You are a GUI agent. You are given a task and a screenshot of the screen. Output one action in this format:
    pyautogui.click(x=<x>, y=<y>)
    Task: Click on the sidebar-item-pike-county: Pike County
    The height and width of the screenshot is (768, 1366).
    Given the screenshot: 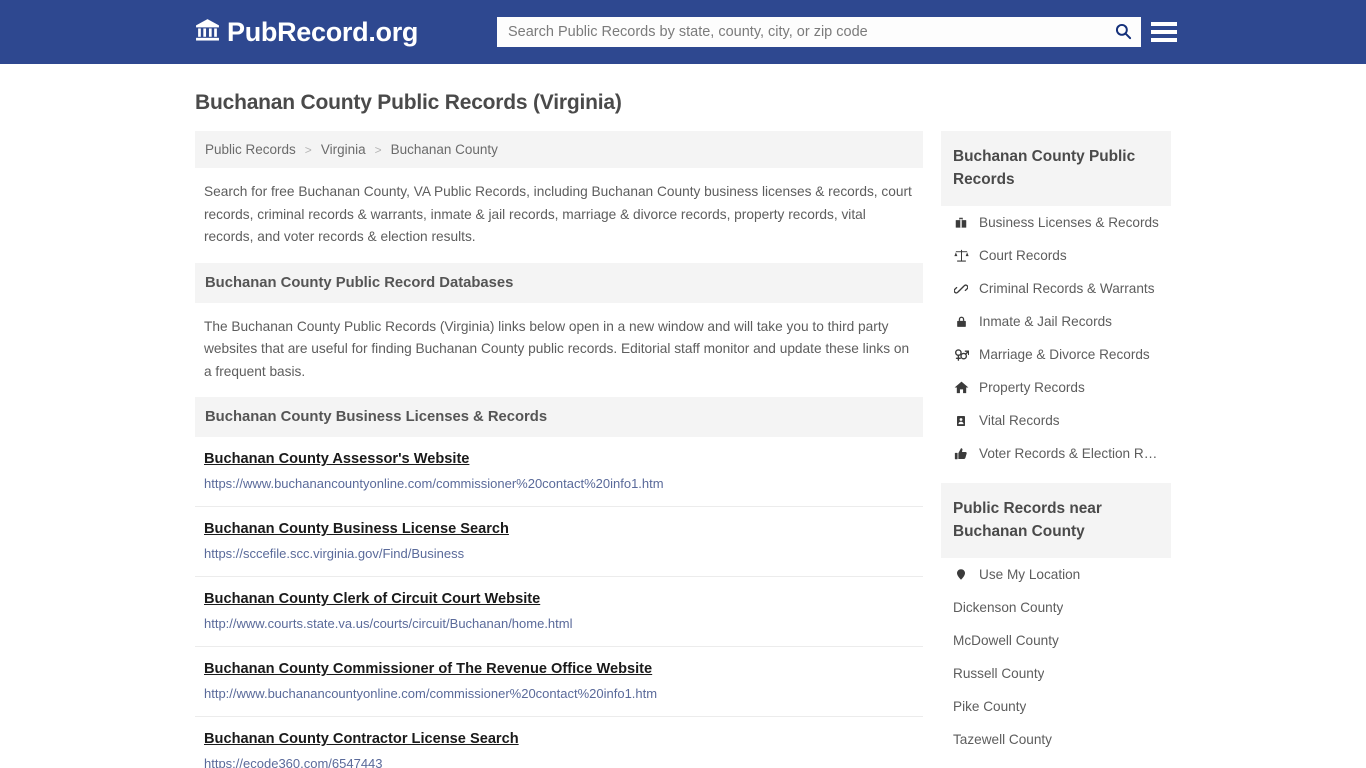 What is the action you would take?
    pyautogui.click(x=1056, y=706)
    